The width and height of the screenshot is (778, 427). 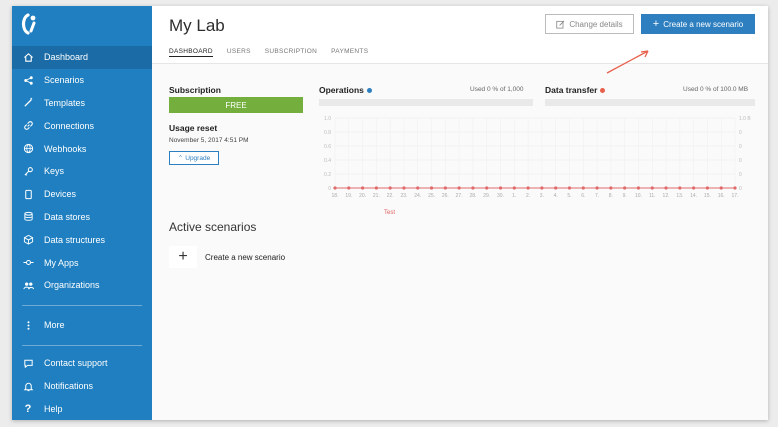 What do you see at coordinates (82, 57) in the screenshot?
I see `sidebar-item-dashboard: Dashboard` at bounding box center [82, 57].